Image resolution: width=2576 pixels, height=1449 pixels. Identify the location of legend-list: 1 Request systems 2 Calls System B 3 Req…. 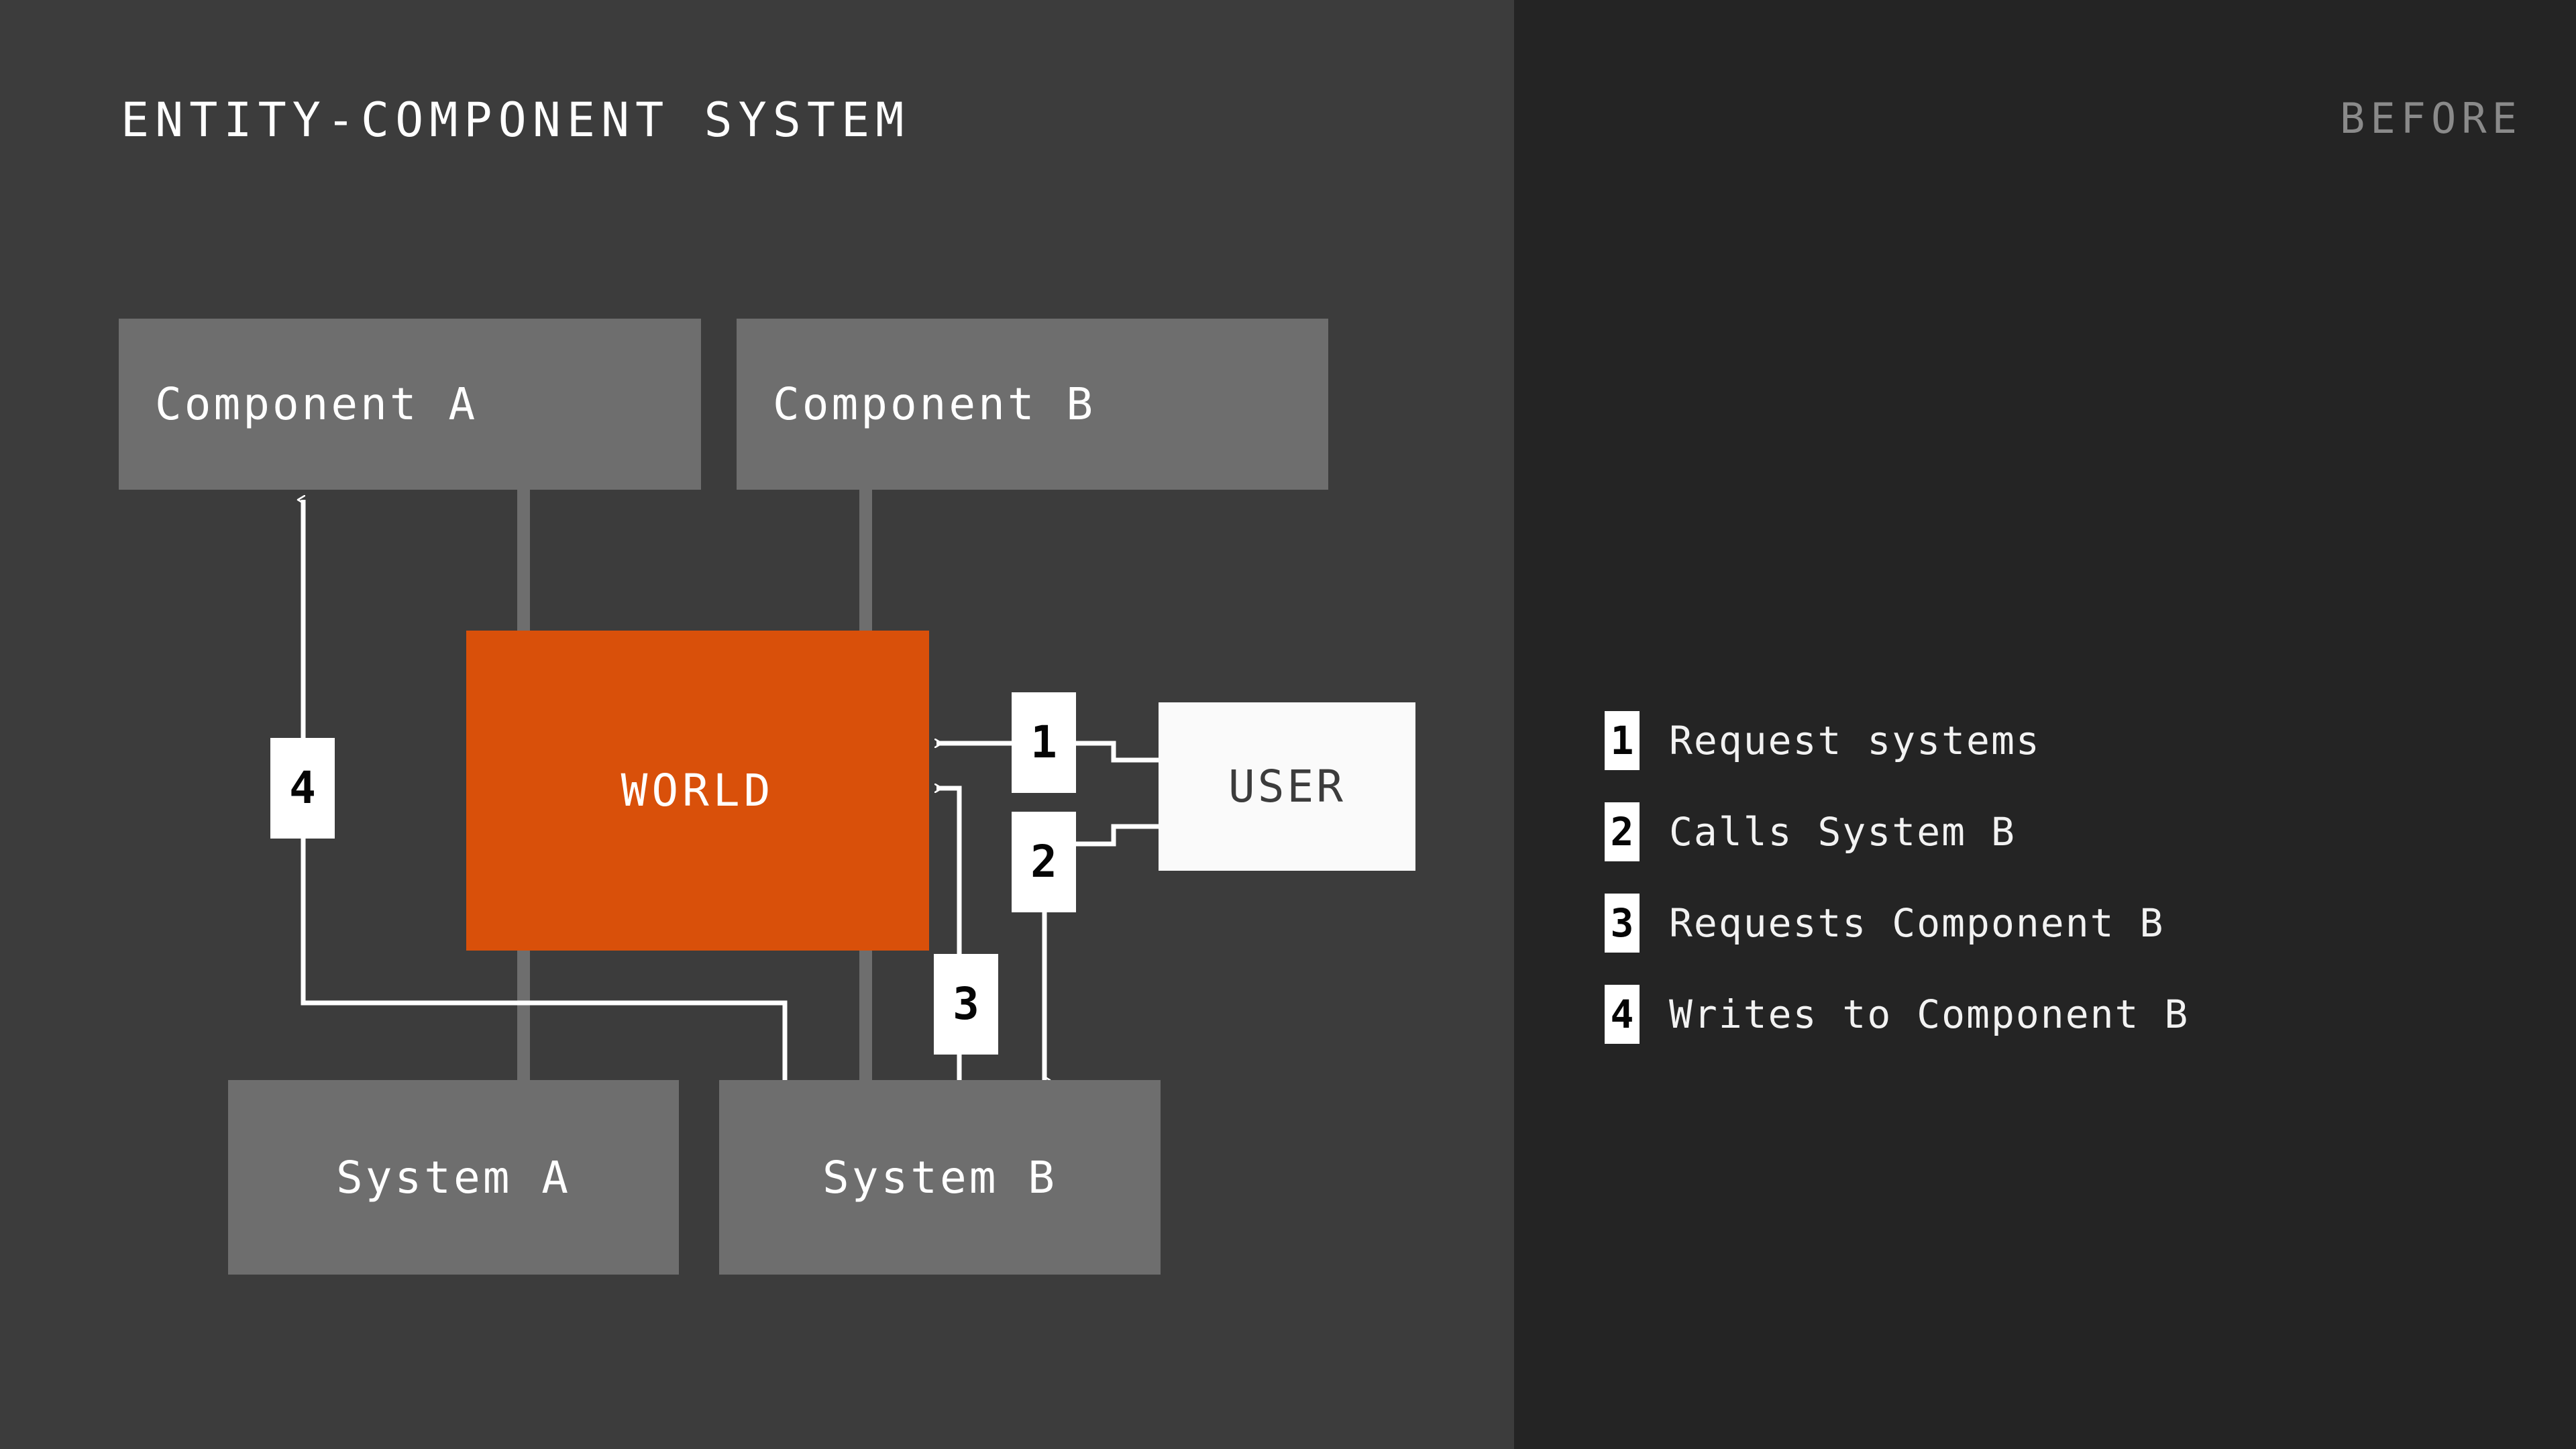
(1897, 877).